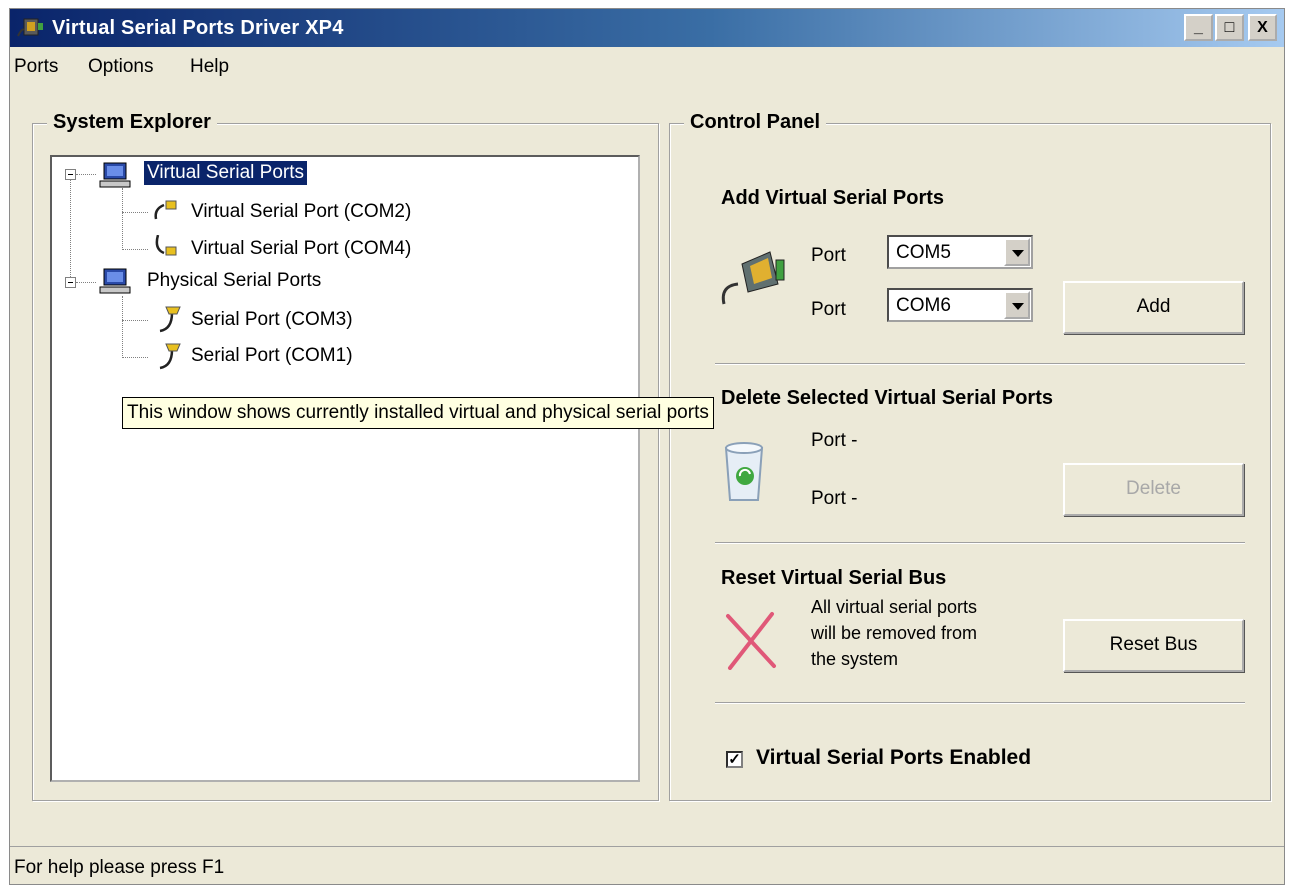 Image resolution: width=1290 pixels, height=888 pixels. What do you see at coordinates (647, 64) in the screenshot?
I see `menu-bar: Ports Options Help` at bounding box center [647, 64].